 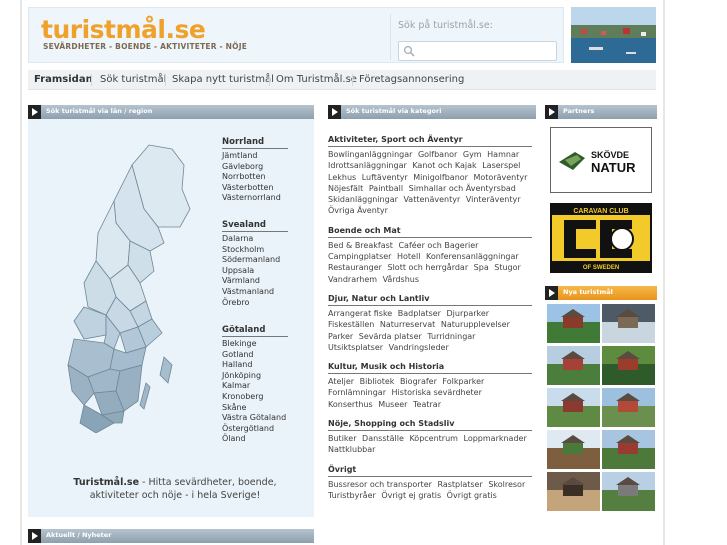 What do you see at coordinates (359, 256) in the screenshot?
I see `category-link: Campingplatser` at bounding box center [359, 256].